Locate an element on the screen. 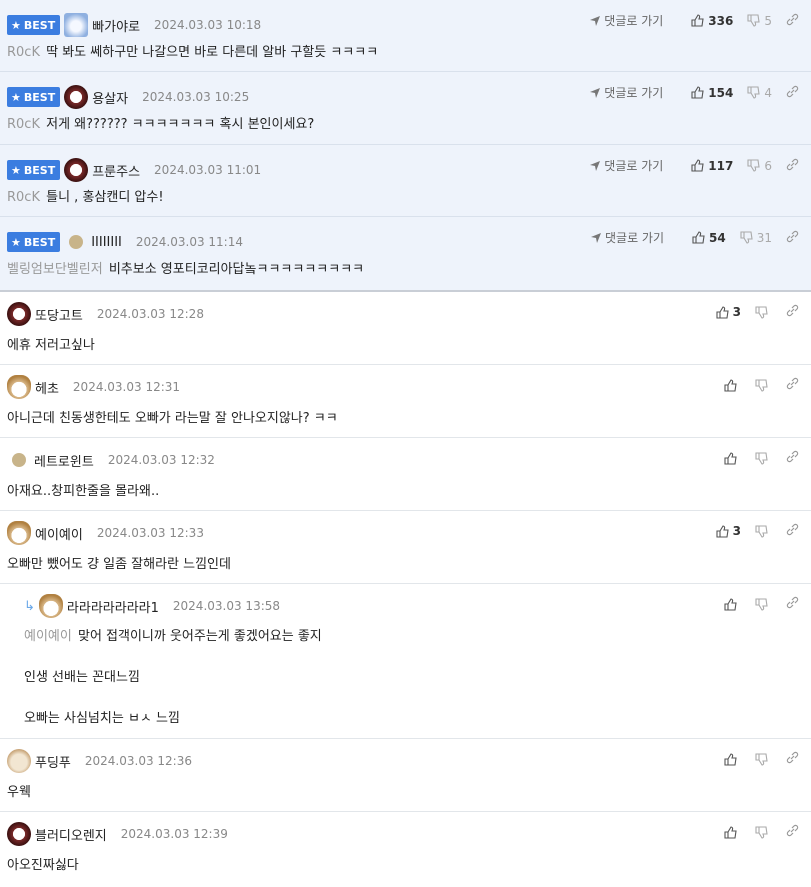  upvote-button: 54 is located at coordinates (709, 238).